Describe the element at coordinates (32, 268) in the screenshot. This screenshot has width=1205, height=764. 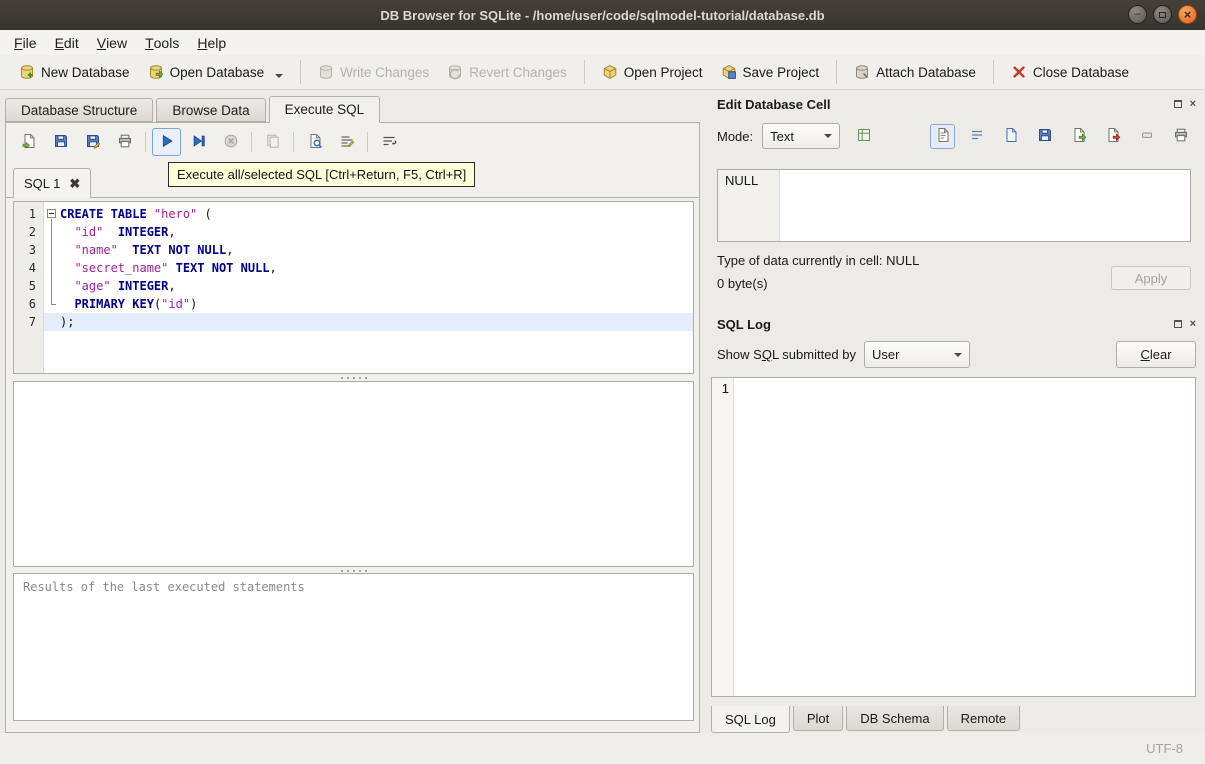
I see `line-number: 4` at that location.